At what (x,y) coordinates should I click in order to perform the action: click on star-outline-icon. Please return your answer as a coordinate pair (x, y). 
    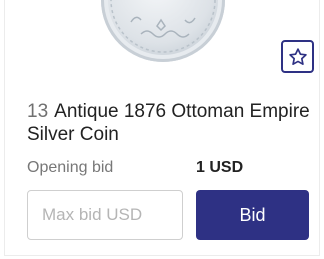
    Looking at the image, I should click on (297, 56).